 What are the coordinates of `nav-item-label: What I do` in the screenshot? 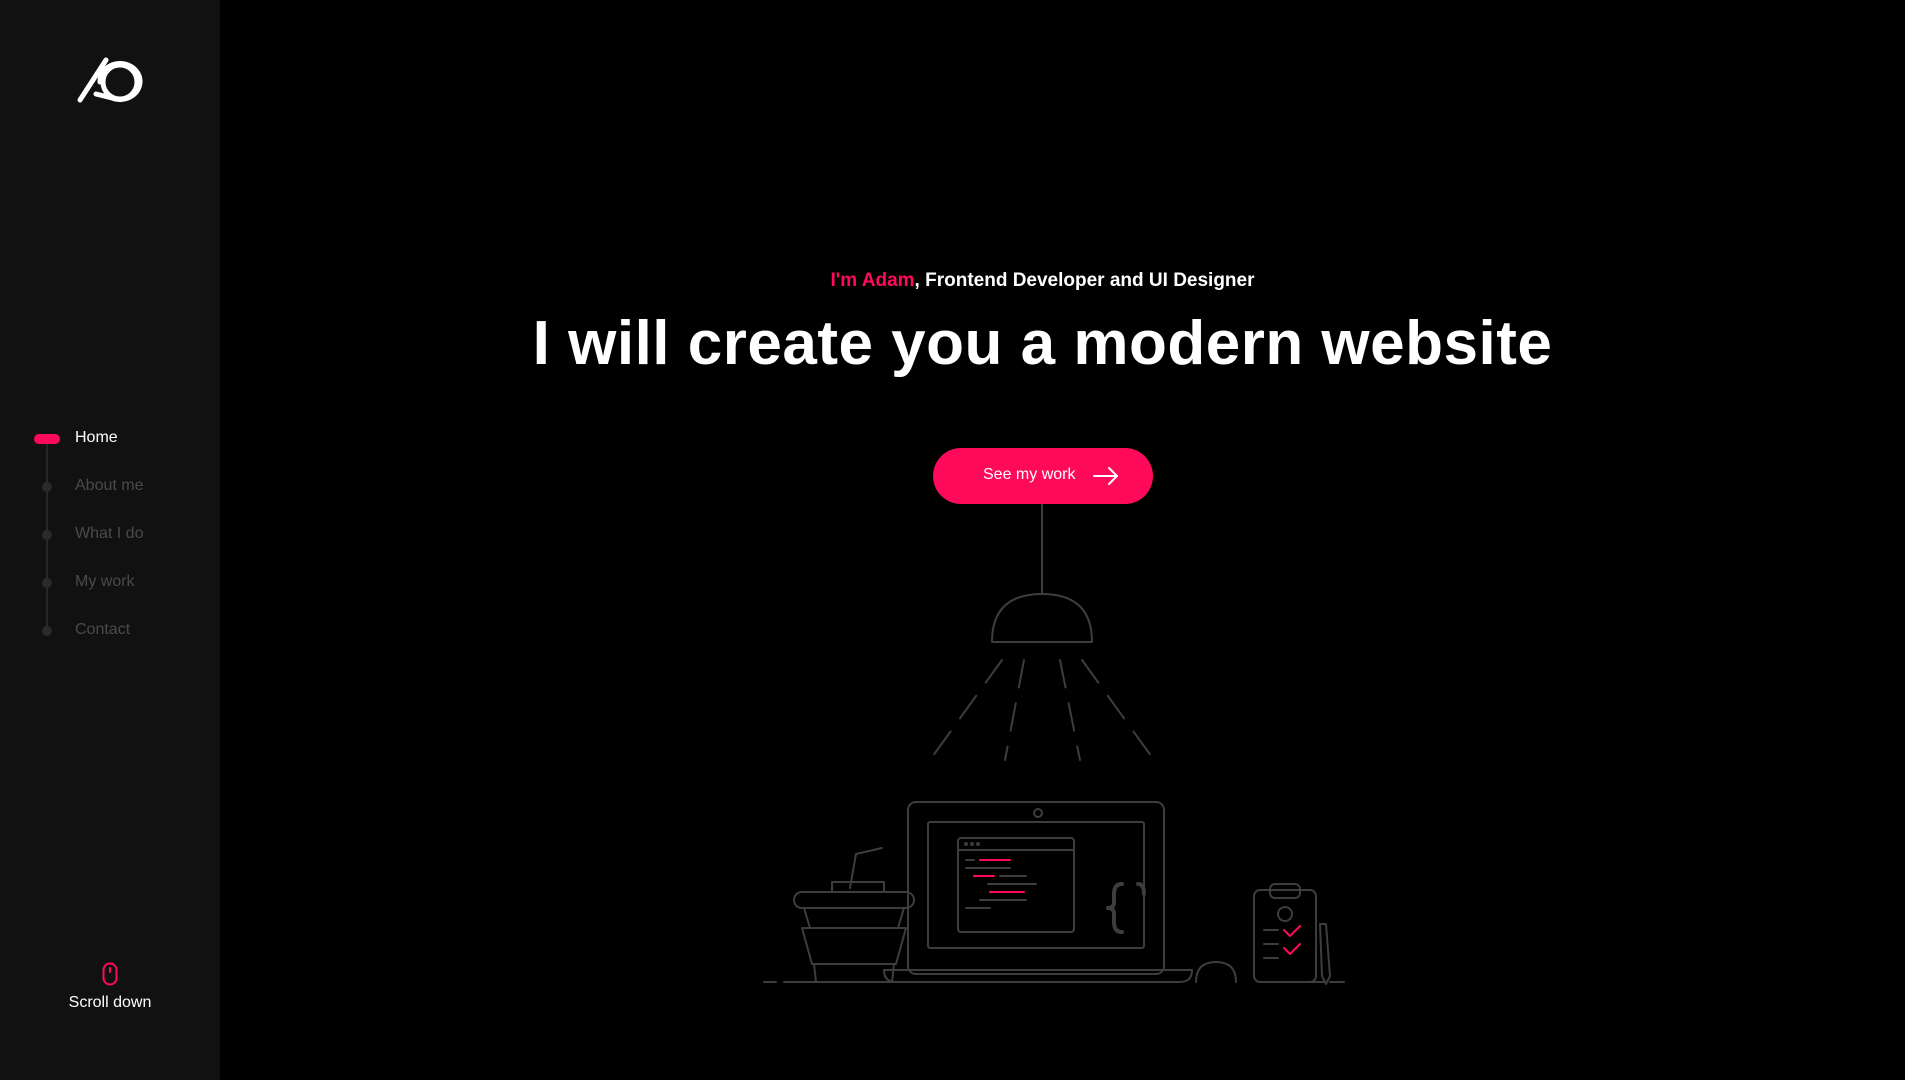 It's located at (109, 533).